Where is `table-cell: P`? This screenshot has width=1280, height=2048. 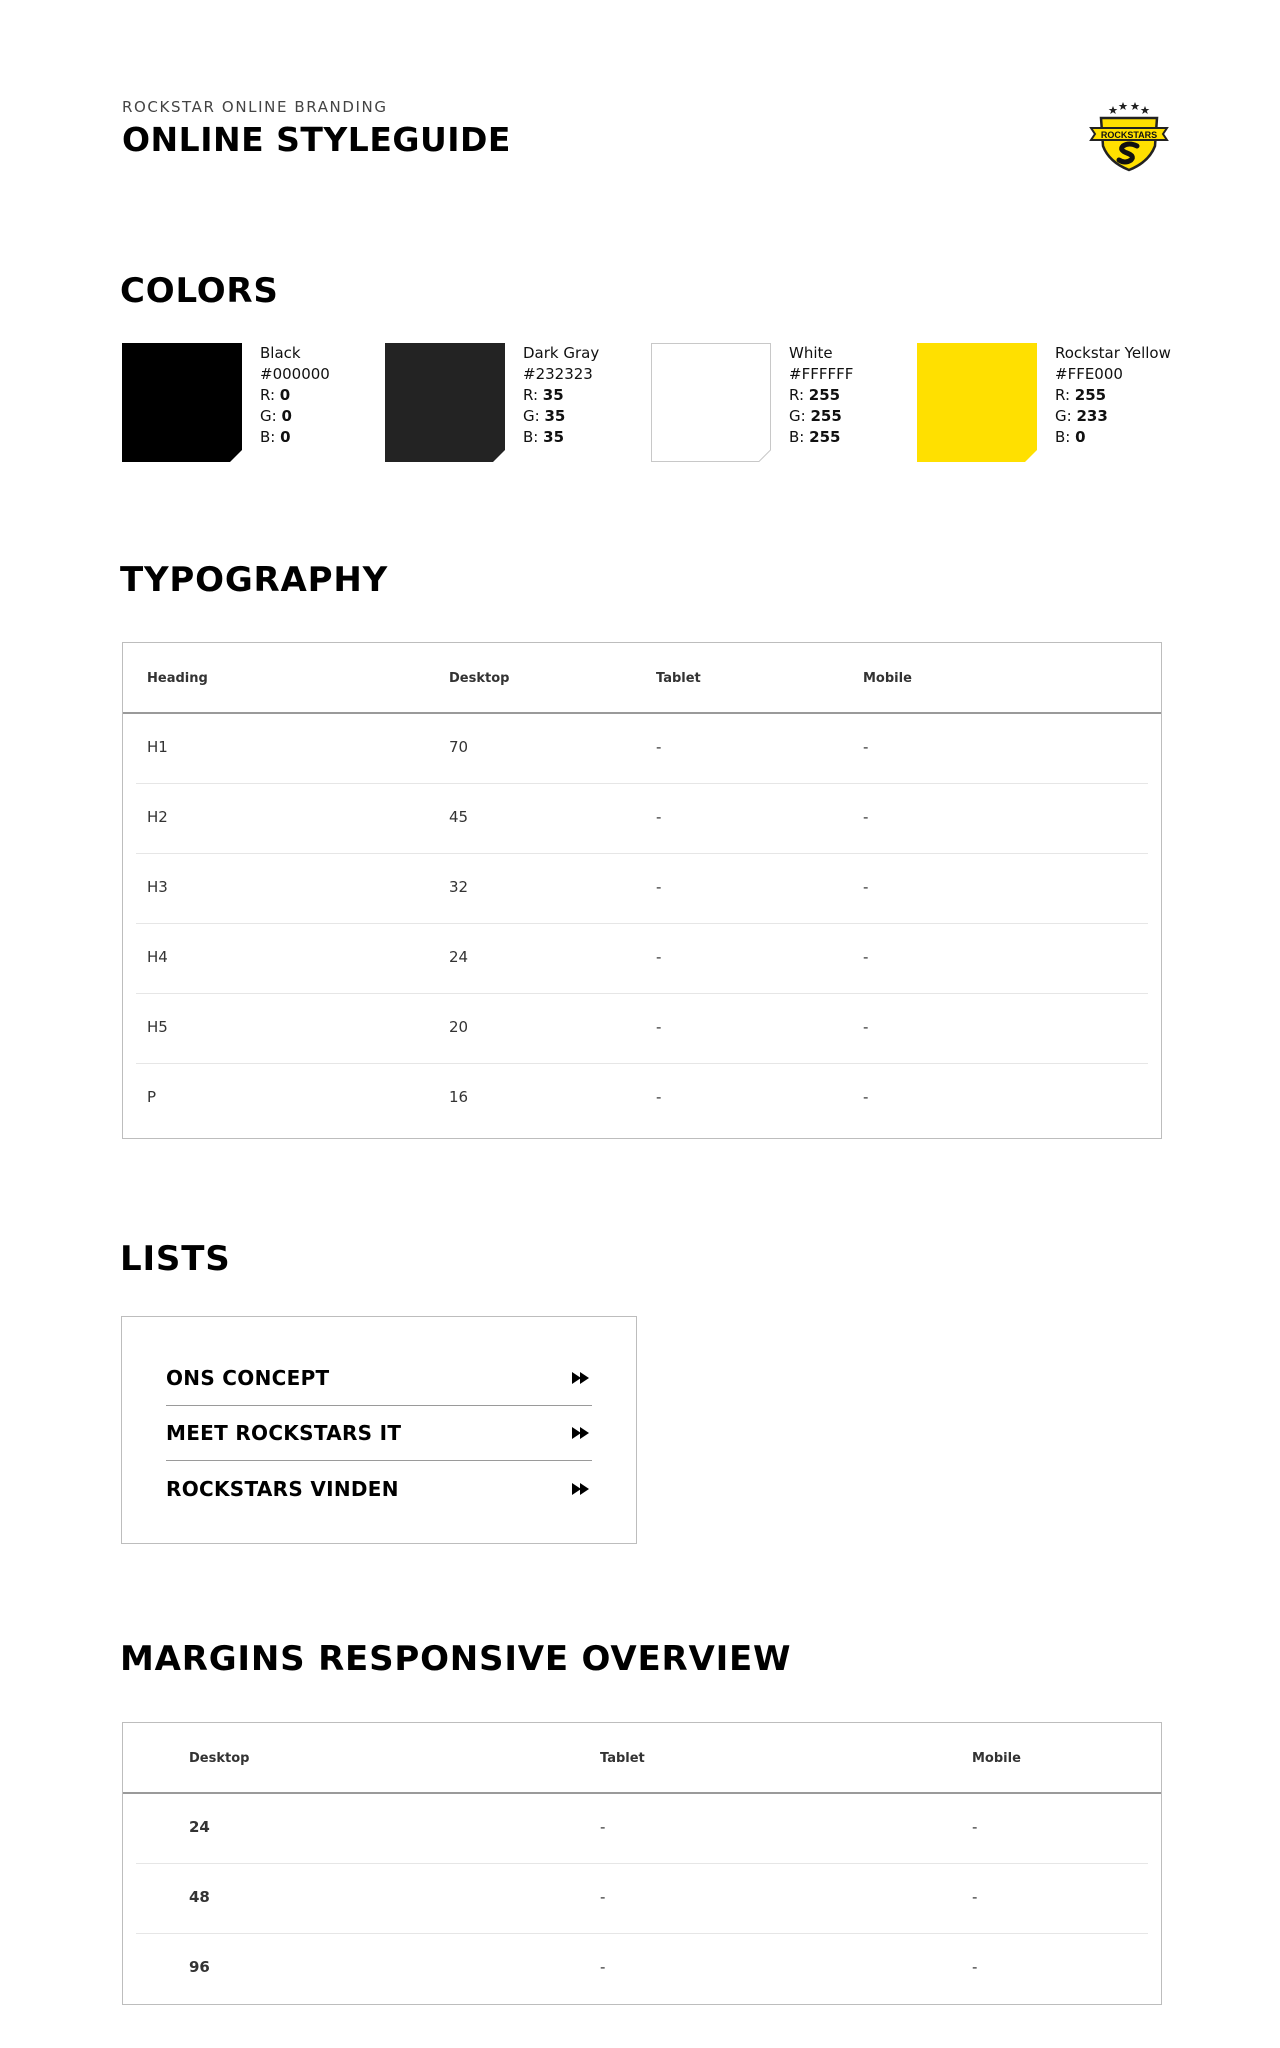 table-cell: P is located at coordinates (152, 1097).